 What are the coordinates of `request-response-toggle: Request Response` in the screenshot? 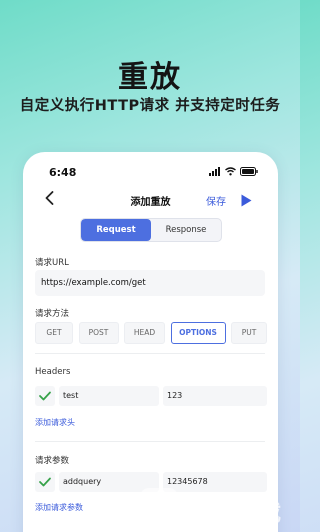 It's located at (151, 230).